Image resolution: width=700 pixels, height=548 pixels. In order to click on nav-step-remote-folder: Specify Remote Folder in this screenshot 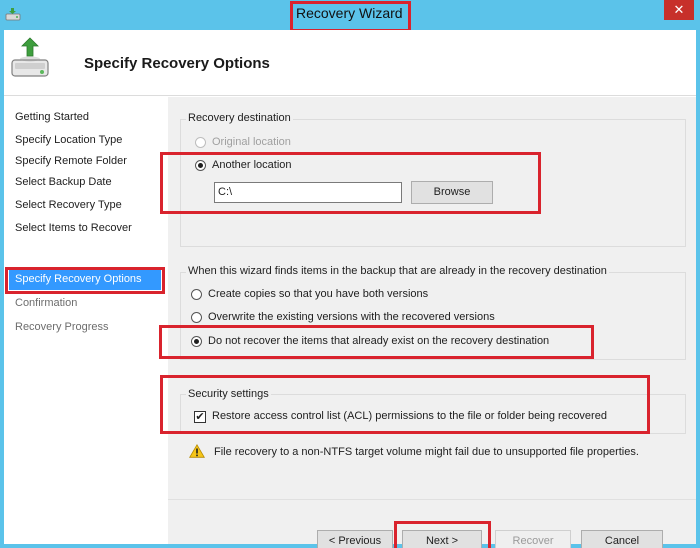, I will do `click(71, 161)`.